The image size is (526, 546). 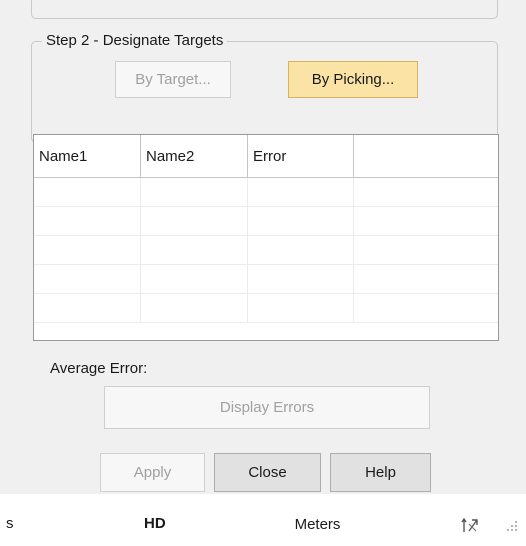 I want to click on pick-tool-icon, so click(x=471, y=527).